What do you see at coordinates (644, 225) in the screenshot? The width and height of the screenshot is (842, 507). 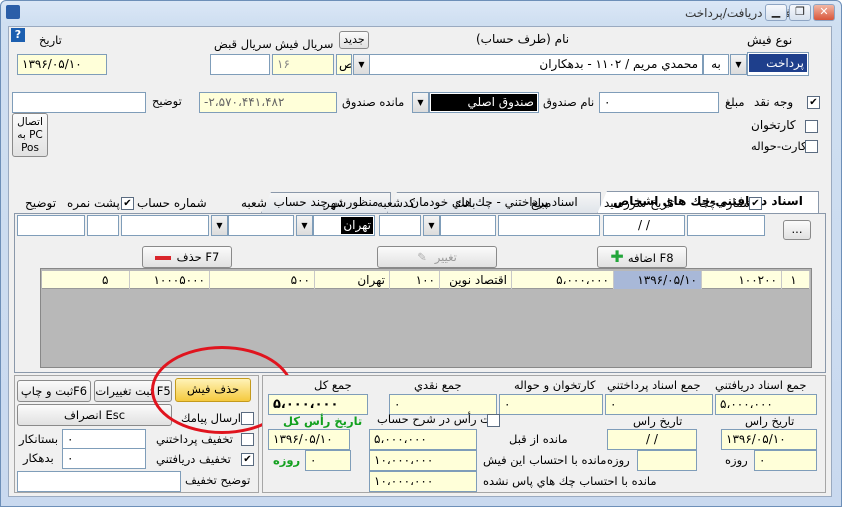 I see `due-date-input: / /` at bounding box center [644, 225].